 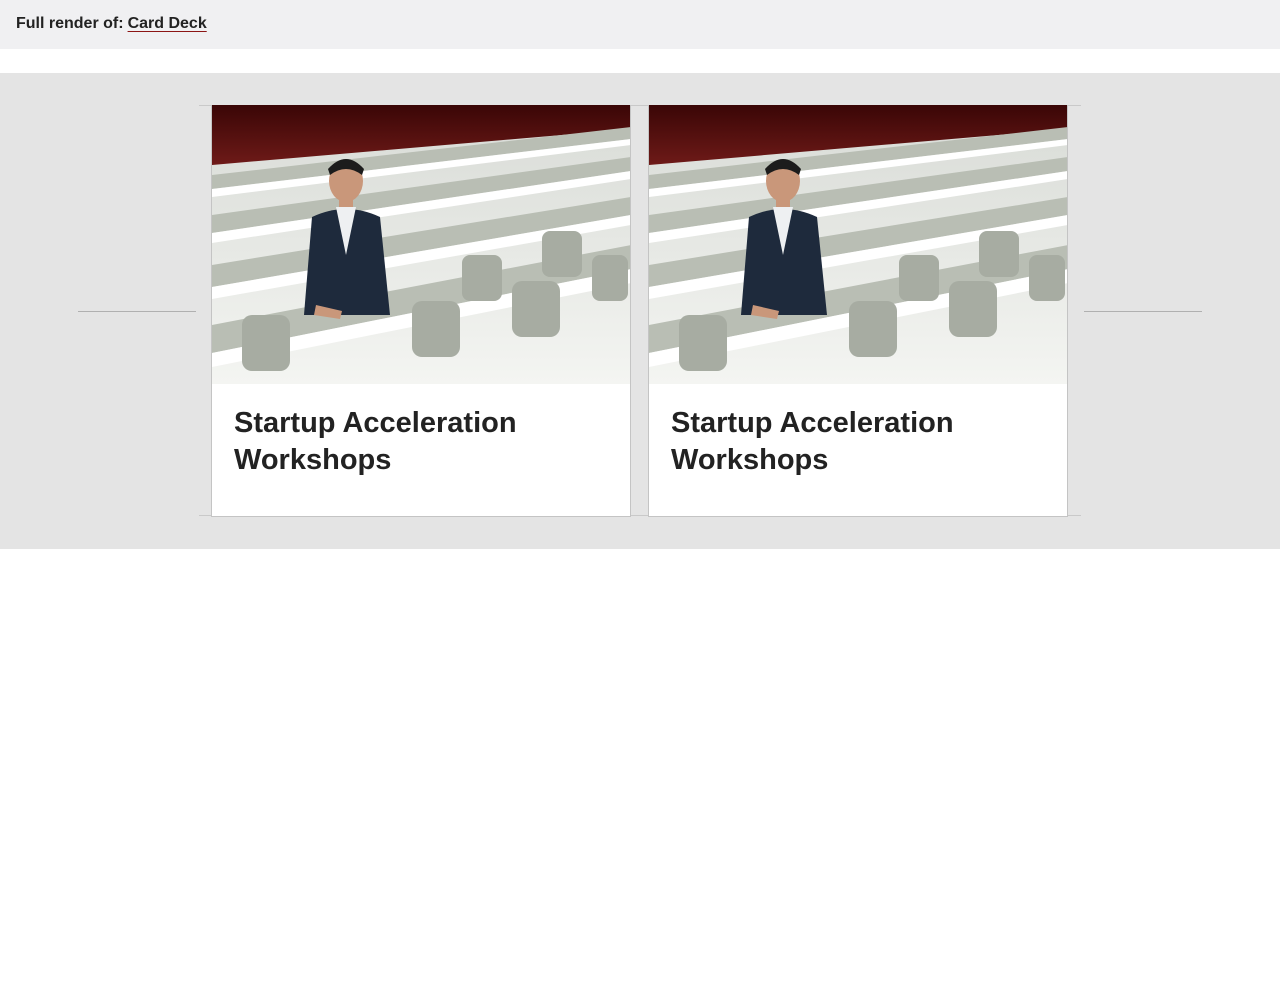 I want to click on card-deck-link: Card Deck, so click(x=167, y=23).